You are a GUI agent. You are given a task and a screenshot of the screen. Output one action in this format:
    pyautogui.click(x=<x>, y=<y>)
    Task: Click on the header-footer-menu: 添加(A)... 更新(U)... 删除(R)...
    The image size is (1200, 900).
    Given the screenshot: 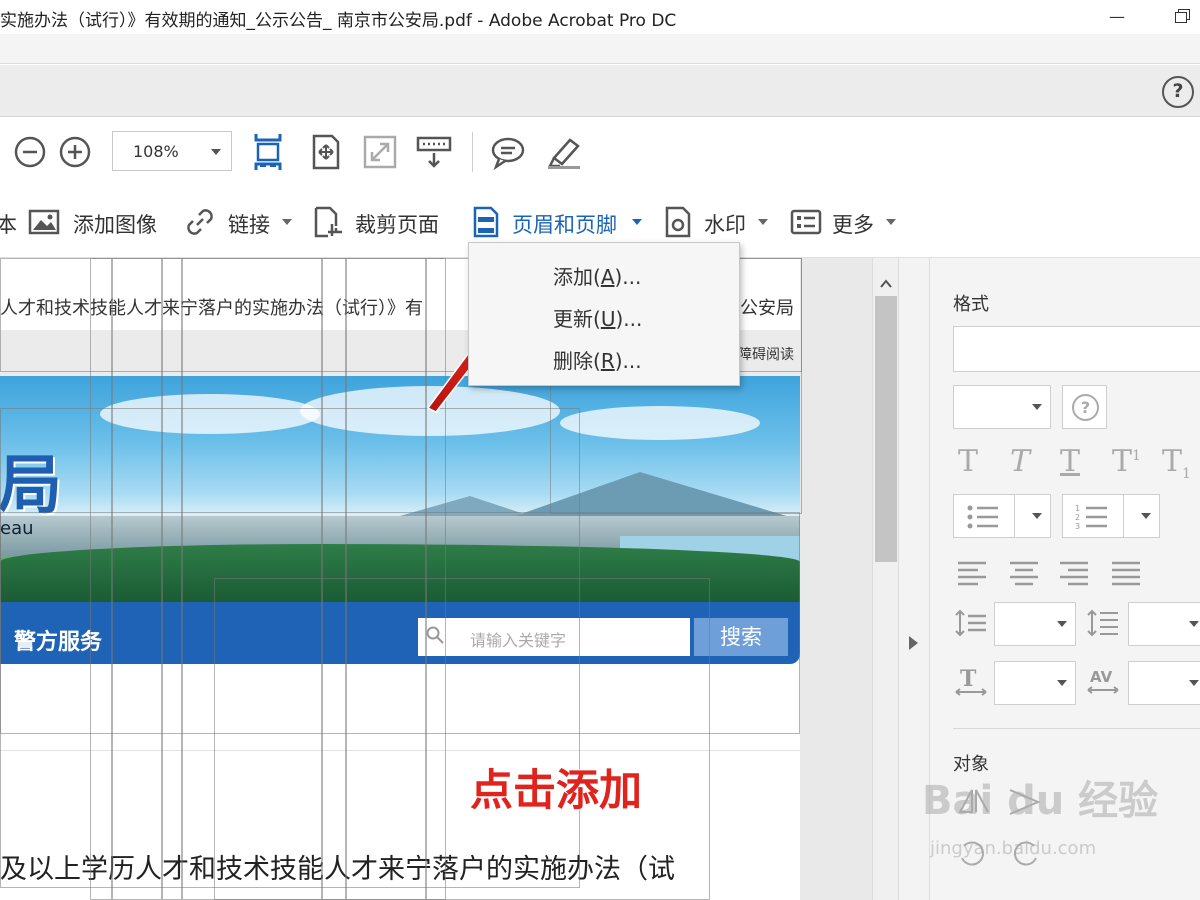 What is the action you would take?
    pyautogui.click(x=604, y=314)
    